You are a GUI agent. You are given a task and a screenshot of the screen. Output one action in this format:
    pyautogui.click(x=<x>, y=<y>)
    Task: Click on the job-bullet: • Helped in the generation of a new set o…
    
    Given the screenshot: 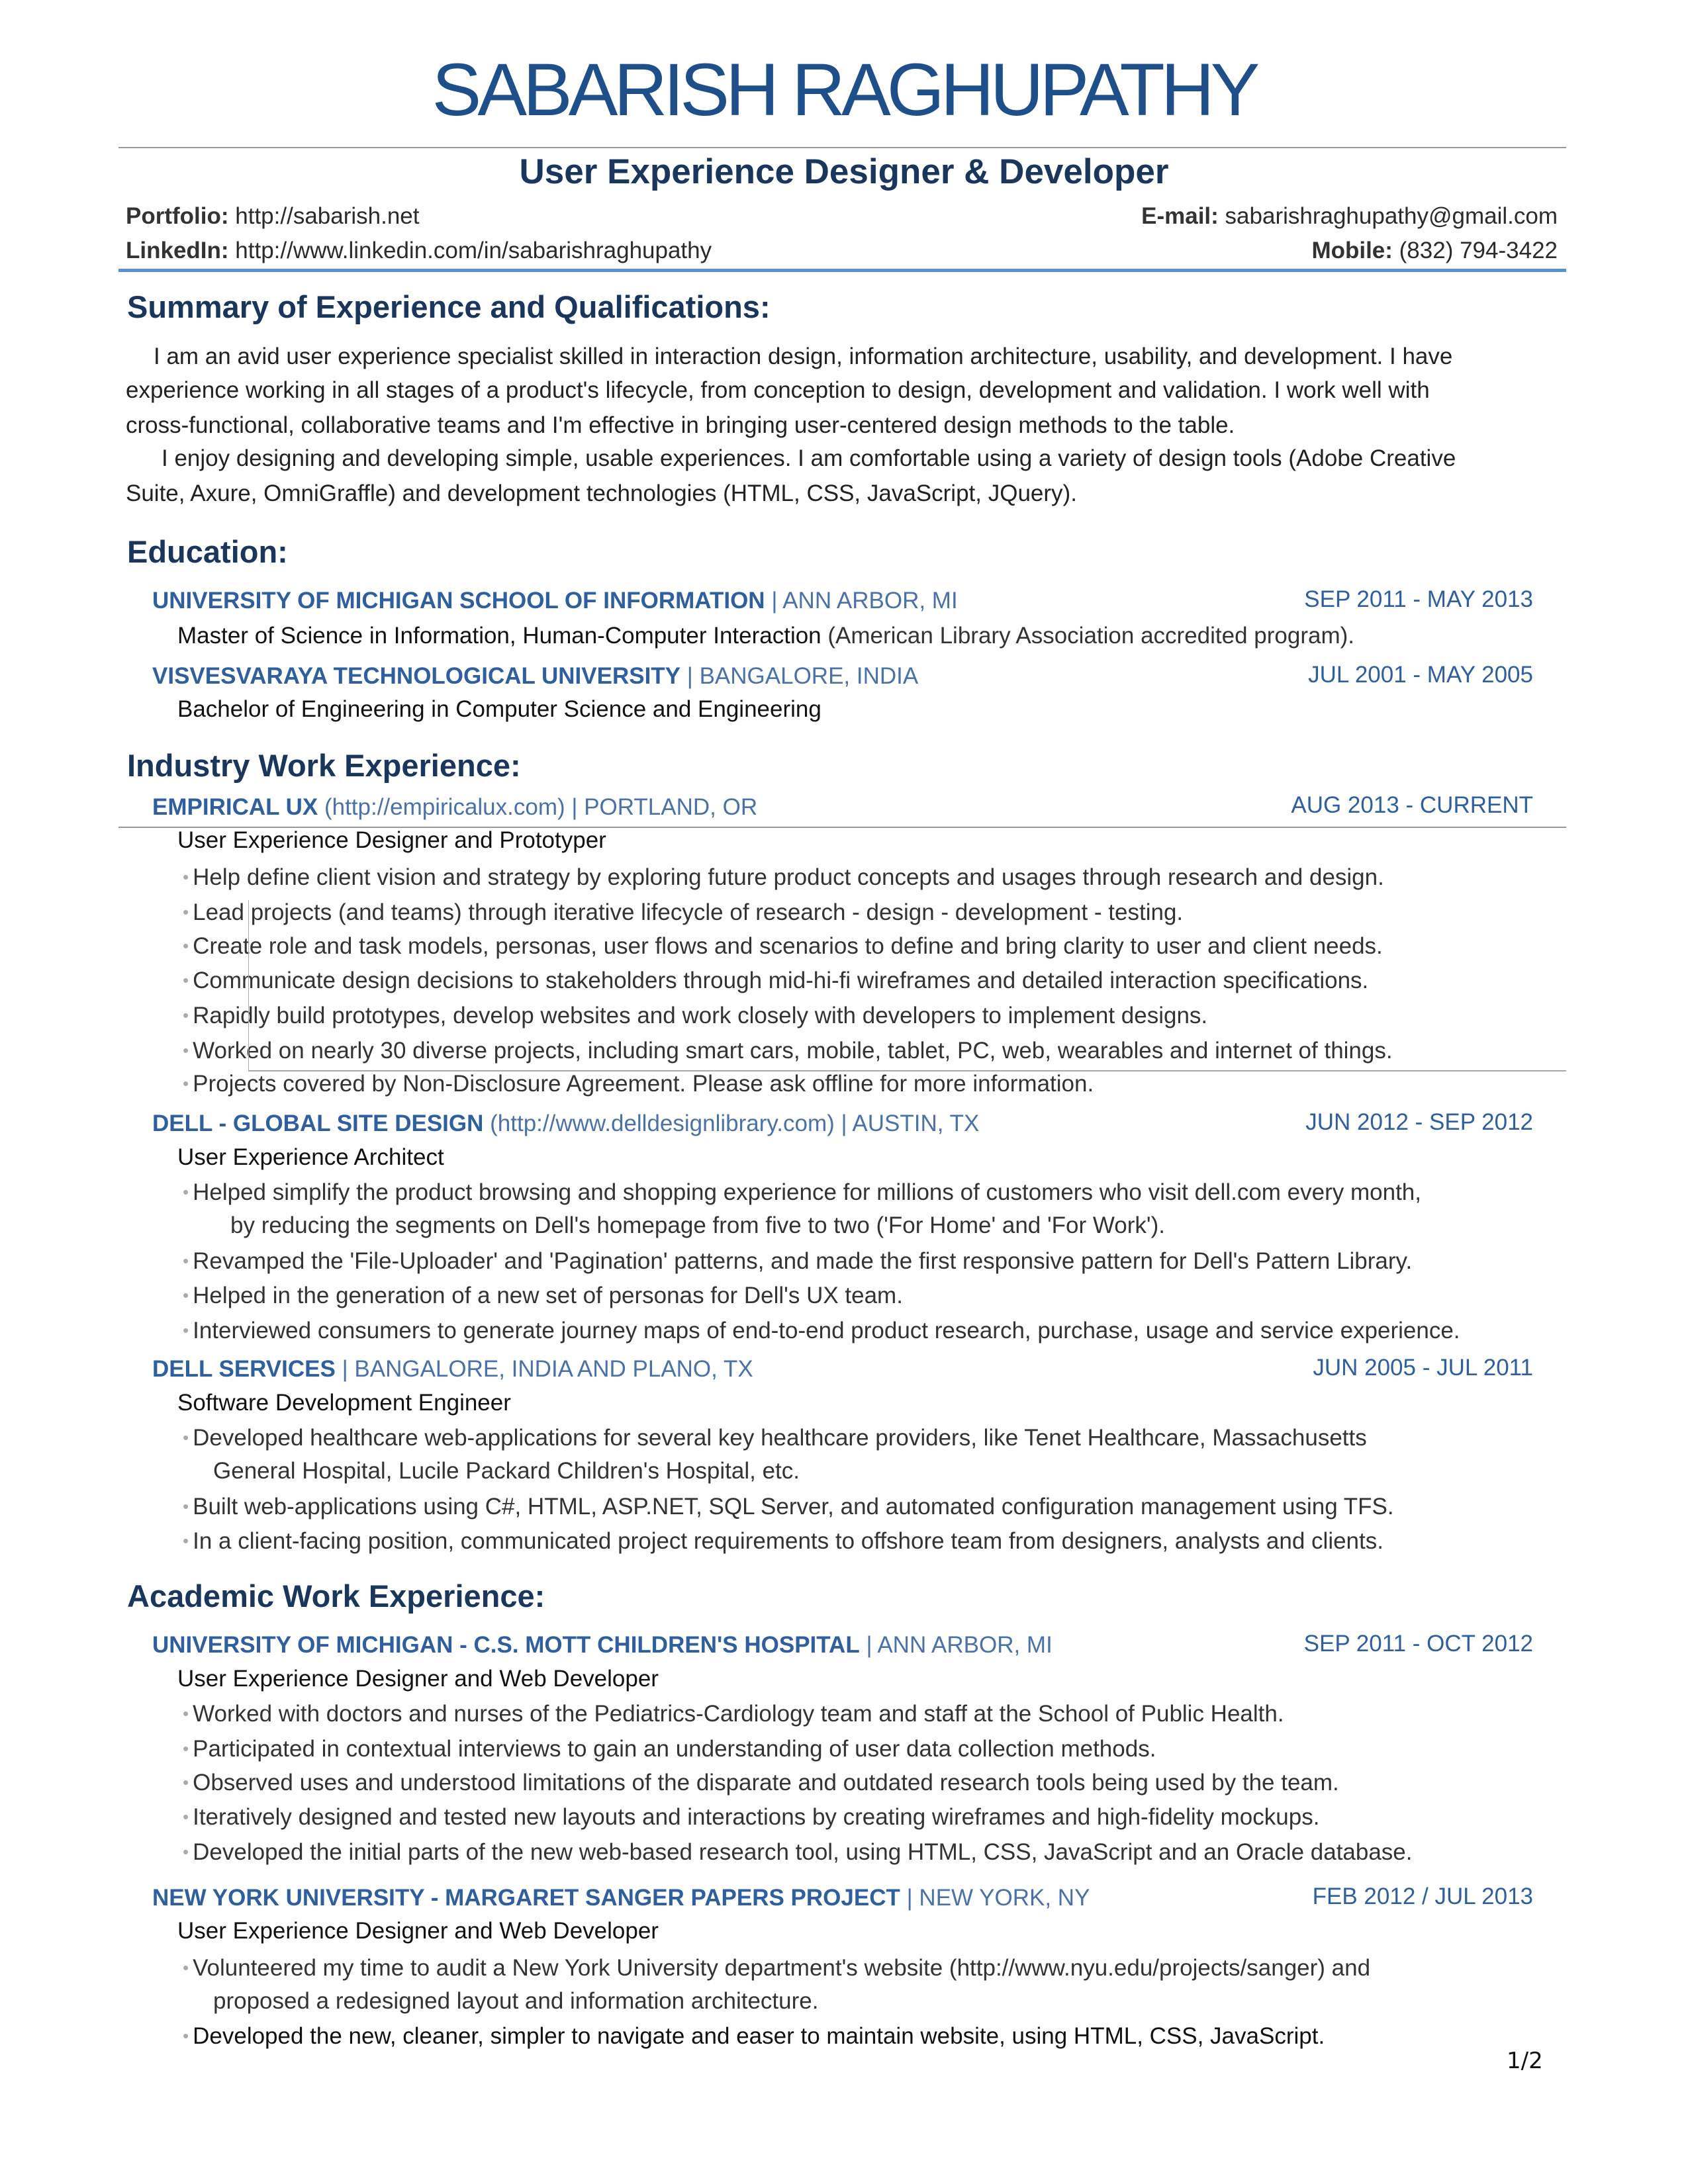 What is the action you would take?
    pyautogui.click(x=543, y=1295)
    